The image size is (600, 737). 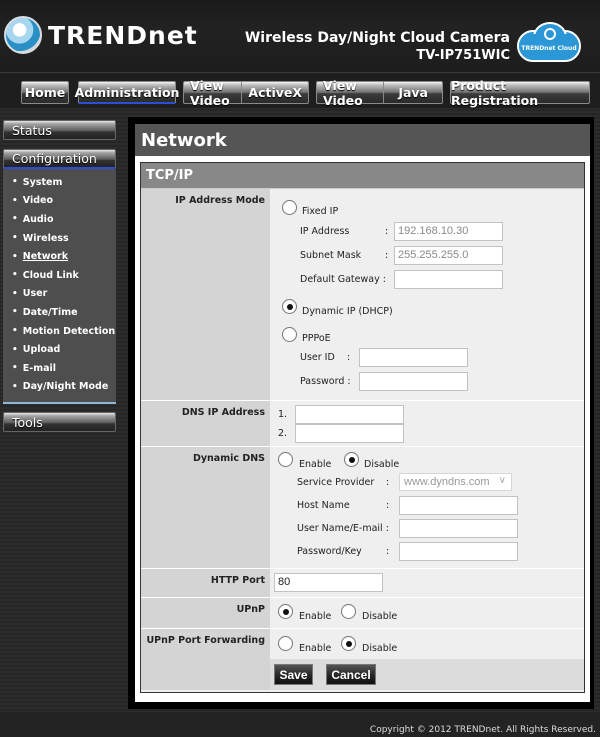 What do you see at coordinates (32, 130) in the screenshot?
I see `sidebar-status-label: Status` at bounding box center [32, 130].